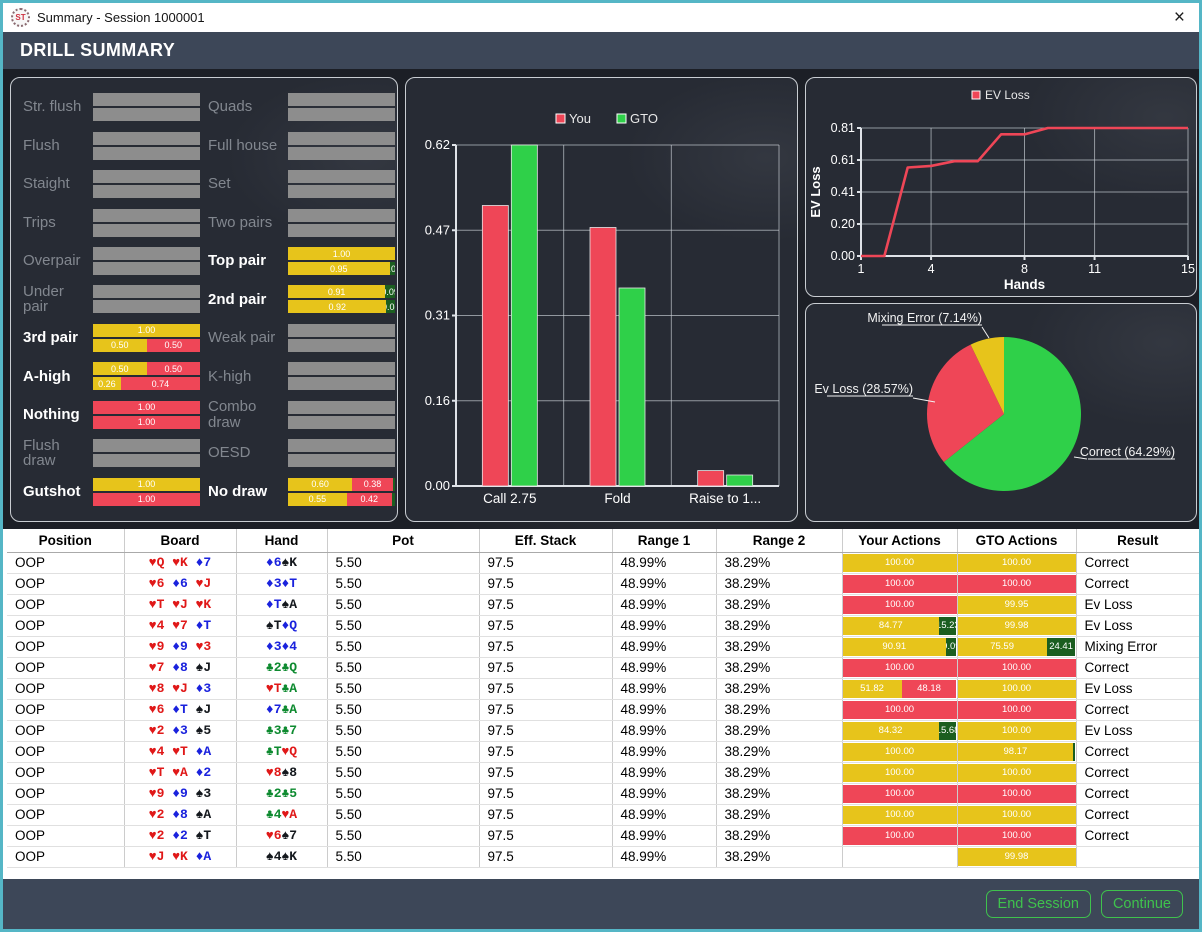  I want to click on card: ♦3, so click(180, 730).